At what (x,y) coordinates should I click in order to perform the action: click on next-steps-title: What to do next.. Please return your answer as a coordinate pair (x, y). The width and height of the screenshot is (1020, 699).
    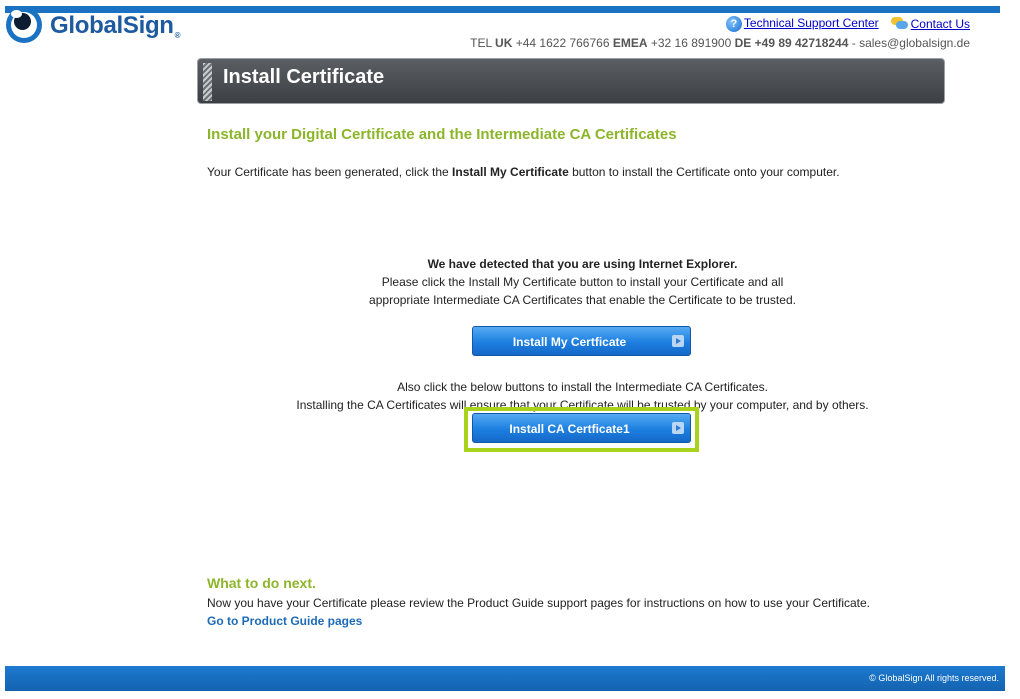
    Looking at the image, I should click on (261, 583).